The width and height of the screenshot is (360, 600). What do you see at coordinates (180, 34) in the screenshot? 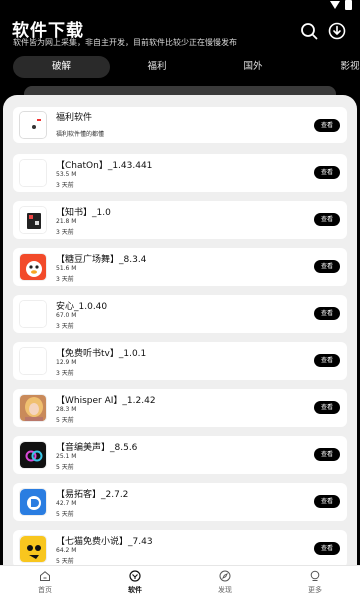
I see `page-header: 软件下载 软件皆为网上采集，非自主开发，目前软件比较少正在慢慢发布` at bounding box center [180, 34].